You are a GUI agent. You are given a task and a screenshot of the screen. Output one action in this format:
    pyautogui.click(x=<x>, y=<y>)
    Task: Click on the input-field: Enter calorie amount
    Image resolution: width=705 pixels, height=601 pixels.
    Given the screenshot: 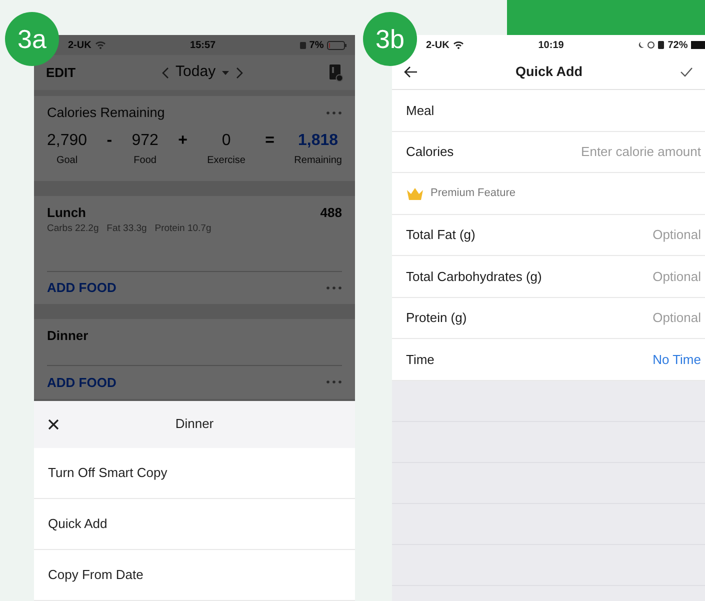 What is the action you would take?
    pyautogui.click(x=630, y=152)
    